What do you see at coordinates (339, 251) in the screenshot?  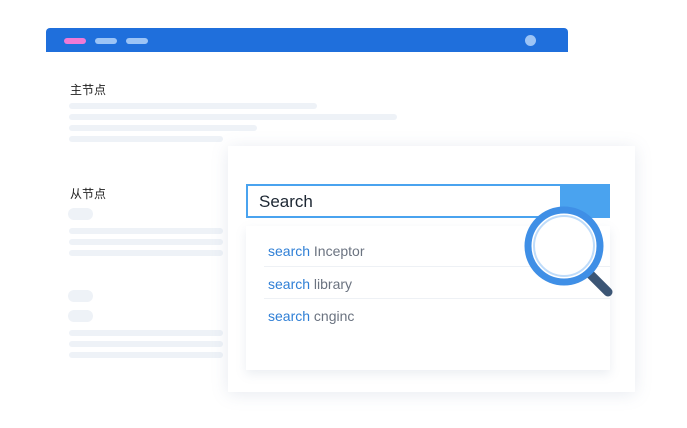 I see `result-term: Inceptor` at bounding box center [339, 251].